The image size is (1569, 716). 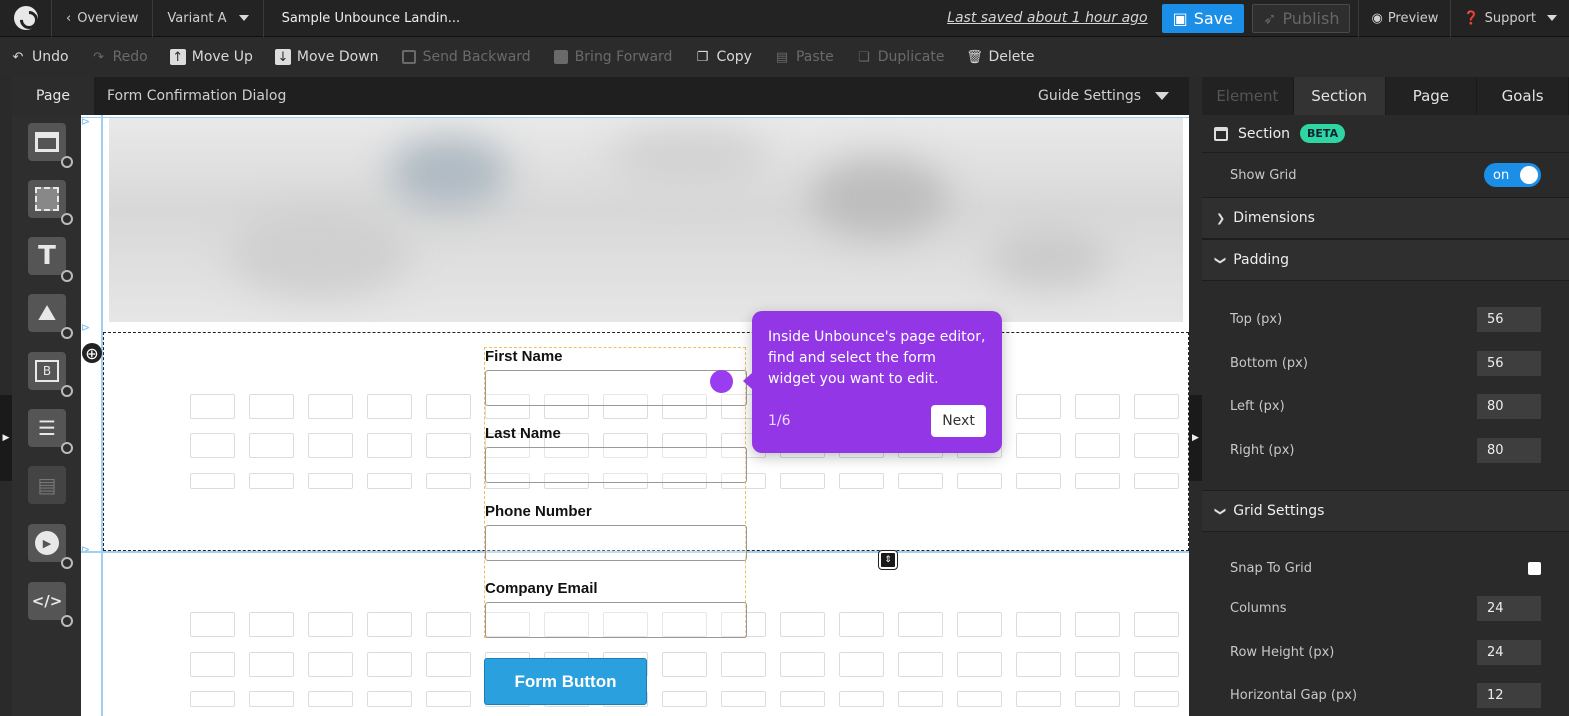 I want to click on page-tab: Page, so click(x=53, y=96).